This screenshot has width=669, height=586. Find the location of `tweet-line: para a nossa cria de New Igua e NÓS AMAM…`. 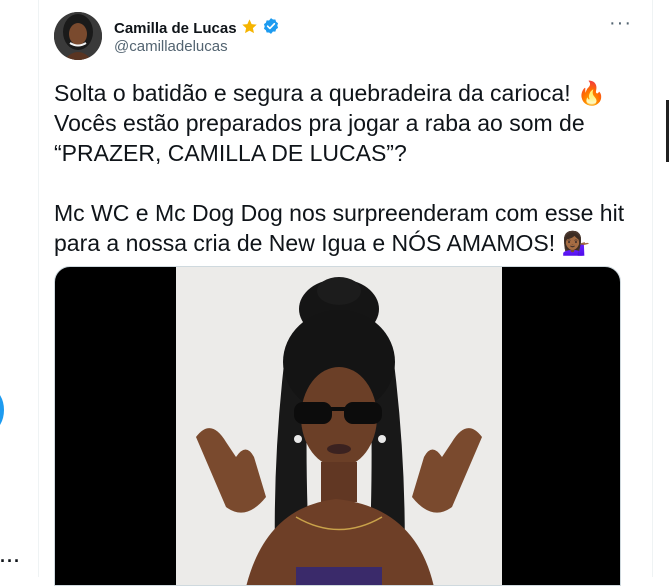

tweet-line: para a nossa cria de New Igua e NÓS AMAM… is located at coordinates (322, 243).